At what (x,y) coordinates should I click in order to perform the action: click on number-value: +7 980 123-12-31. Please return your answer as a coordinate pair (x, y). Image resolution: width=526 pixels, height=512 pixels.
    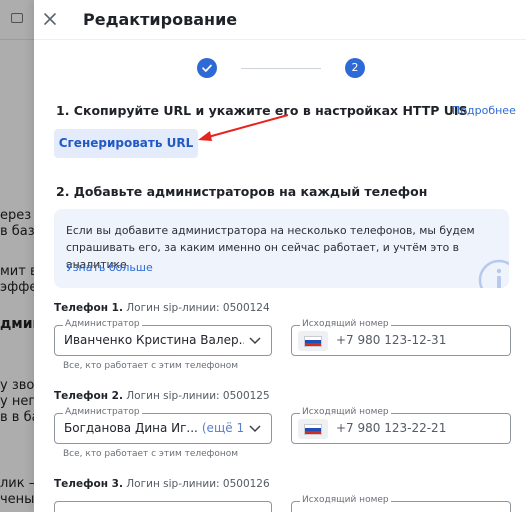
    Looking at the image, I should click on (391, 340).